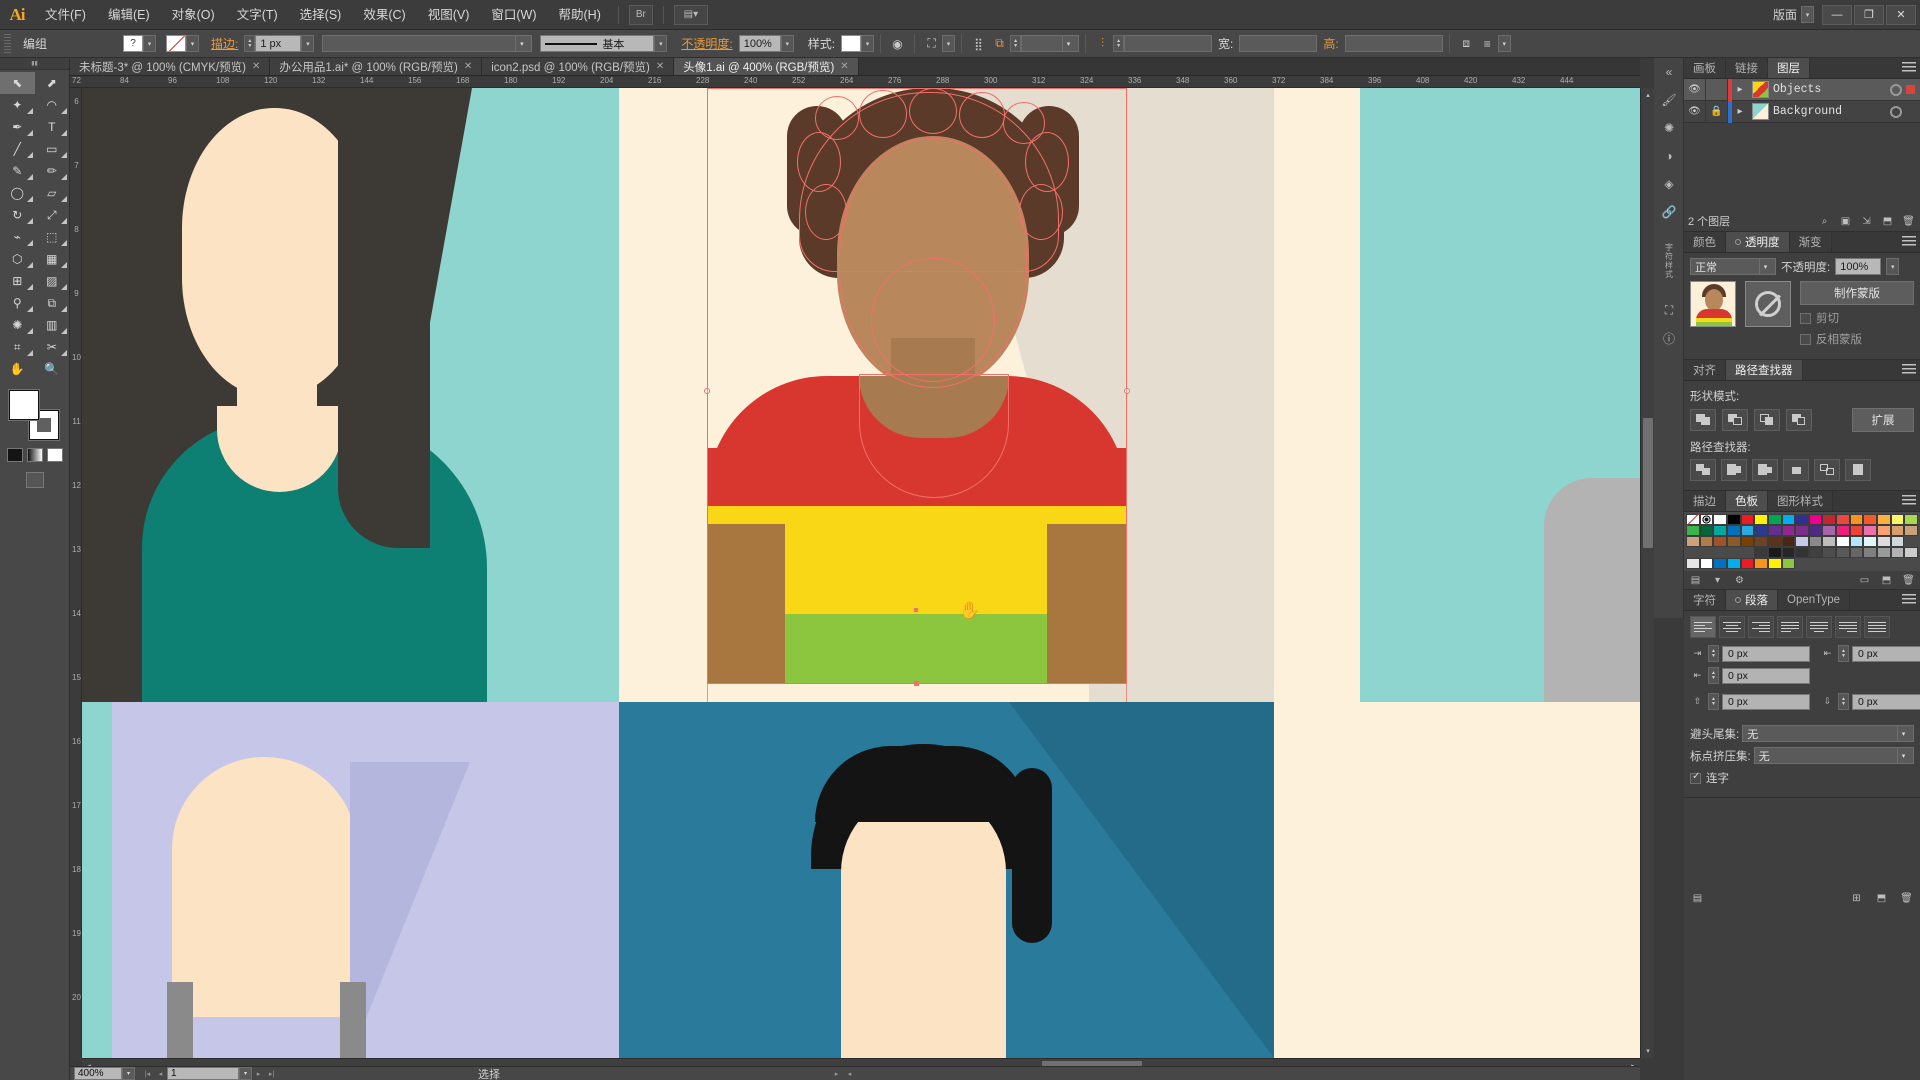  I want to click on crop-icon, so click(1796, 470).